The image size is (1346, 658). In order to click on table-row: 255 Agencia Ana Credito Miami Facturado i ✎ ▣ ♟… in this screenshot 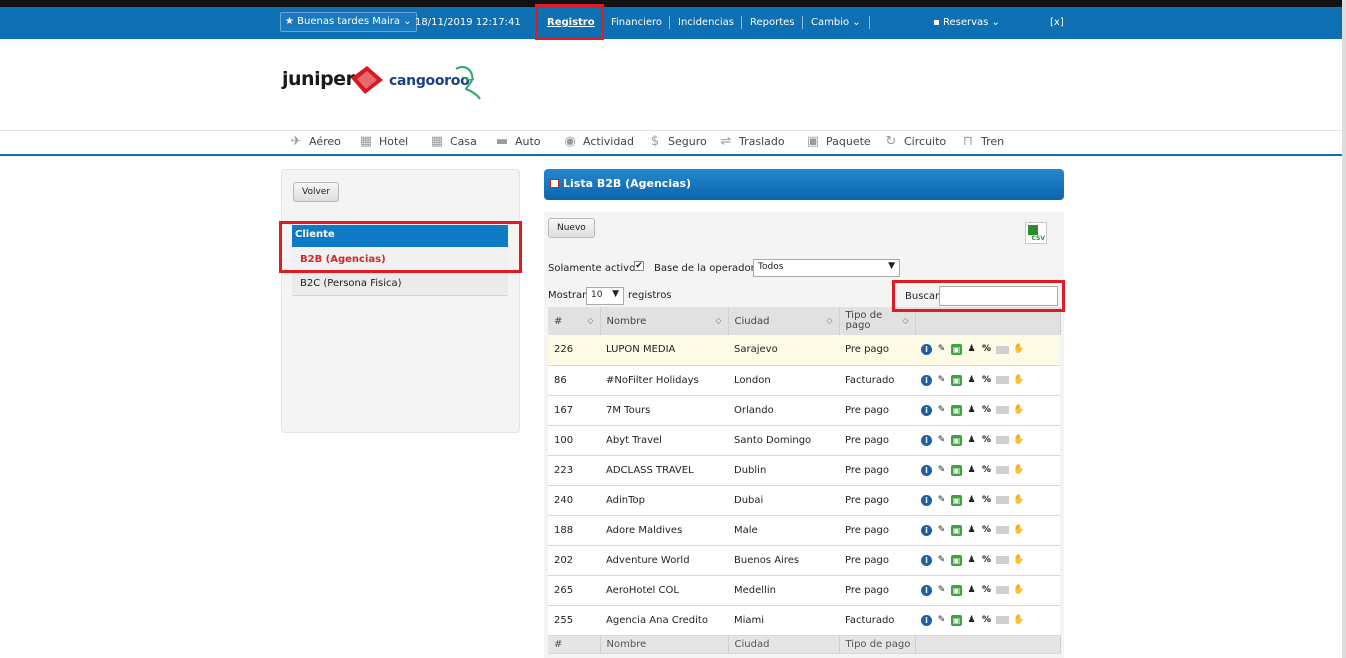, I will do `click(804, 620)`.